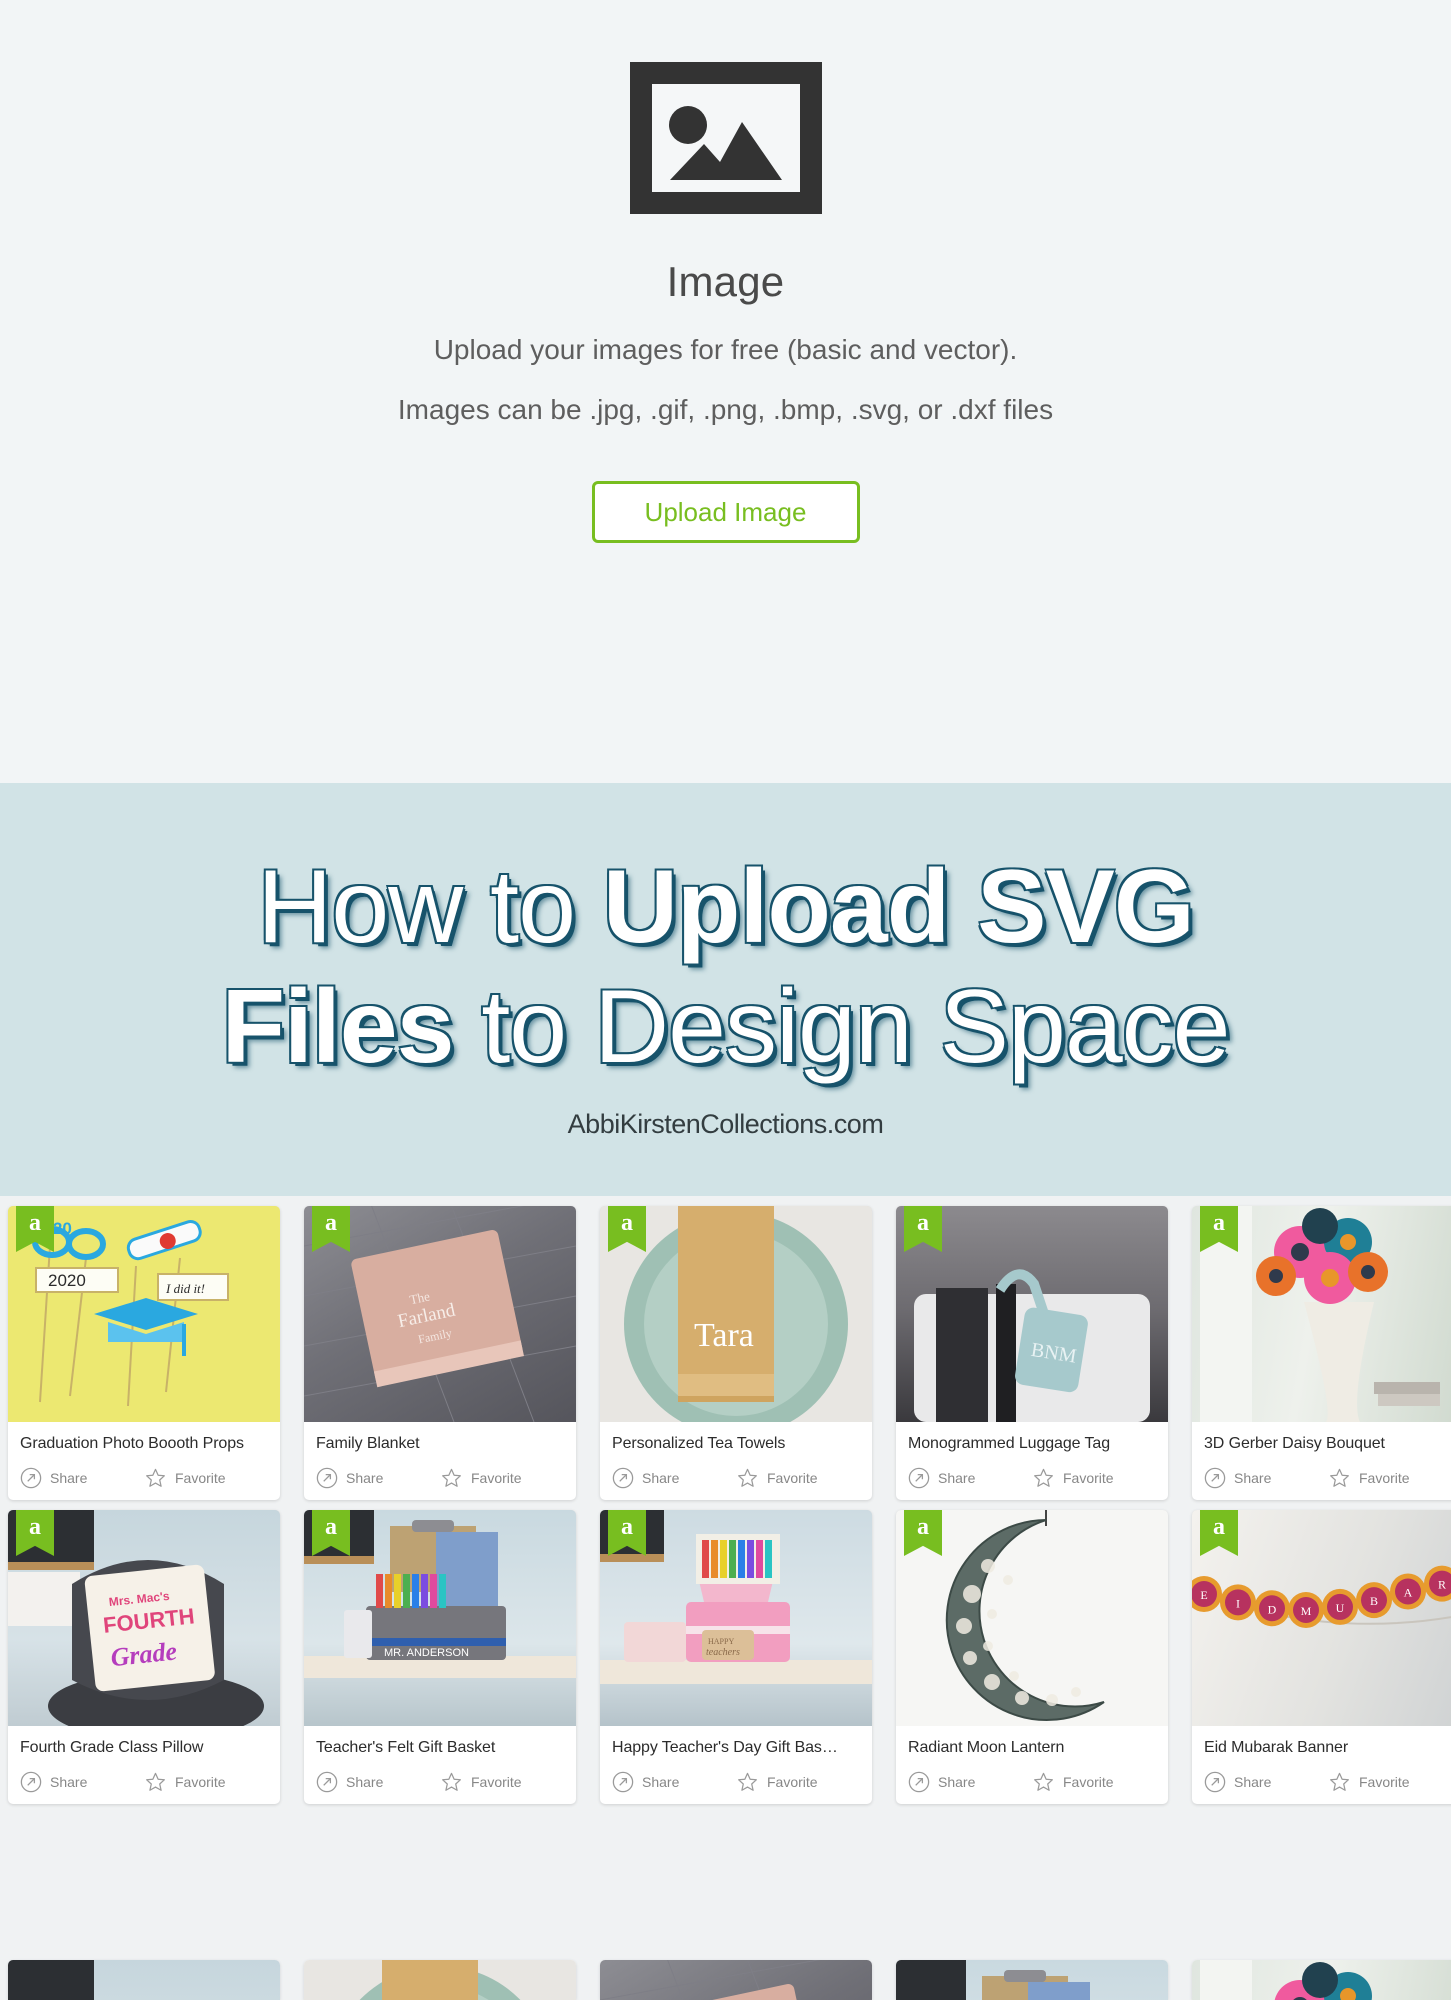 The image size is (1451, 2000). Describe the element at coordinates (721, 1641) in the screenshot. I see `svg-text: HAPPY` at that location.